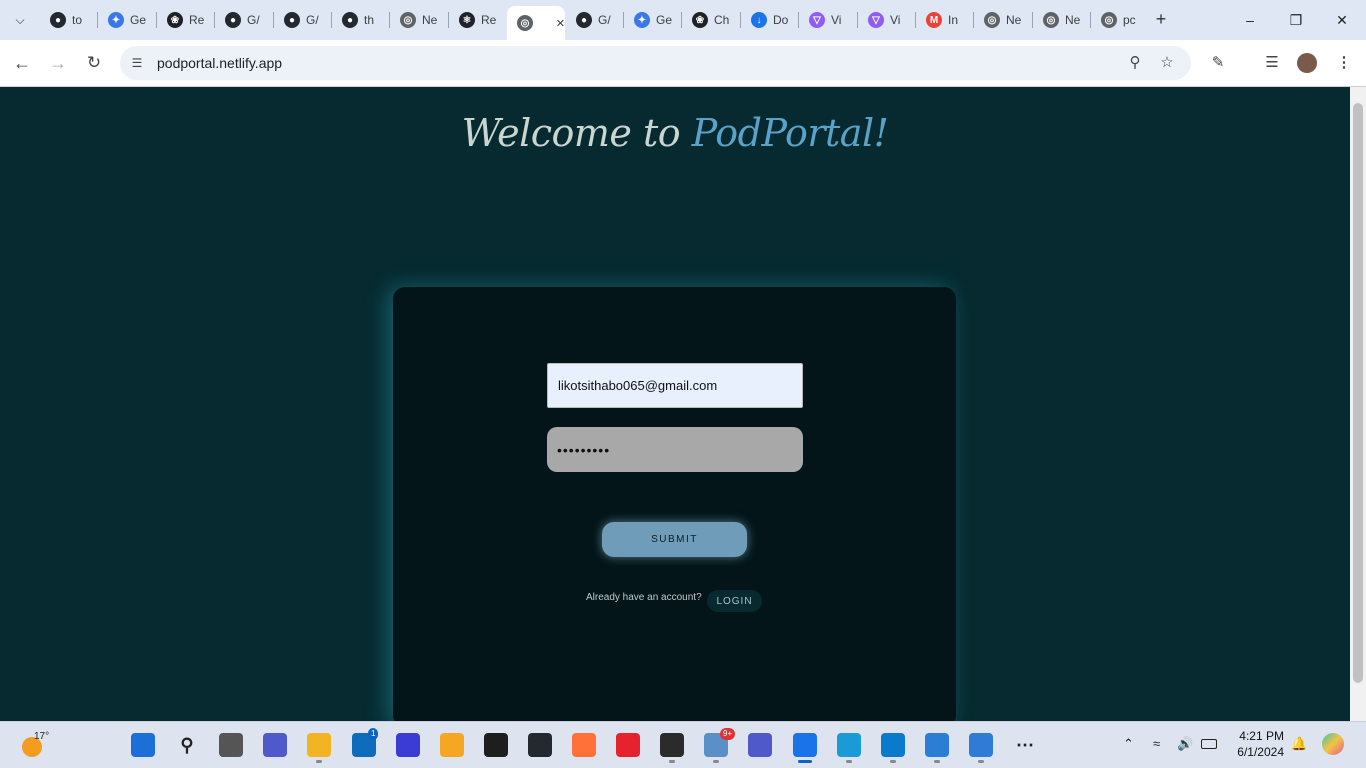 The height and width of the screenshot is (768, 1366). What do you see at coordinates (711, 20) in the screenshot?
I see `tab-11: ❀ Ch` at bounding box center [711, 20].